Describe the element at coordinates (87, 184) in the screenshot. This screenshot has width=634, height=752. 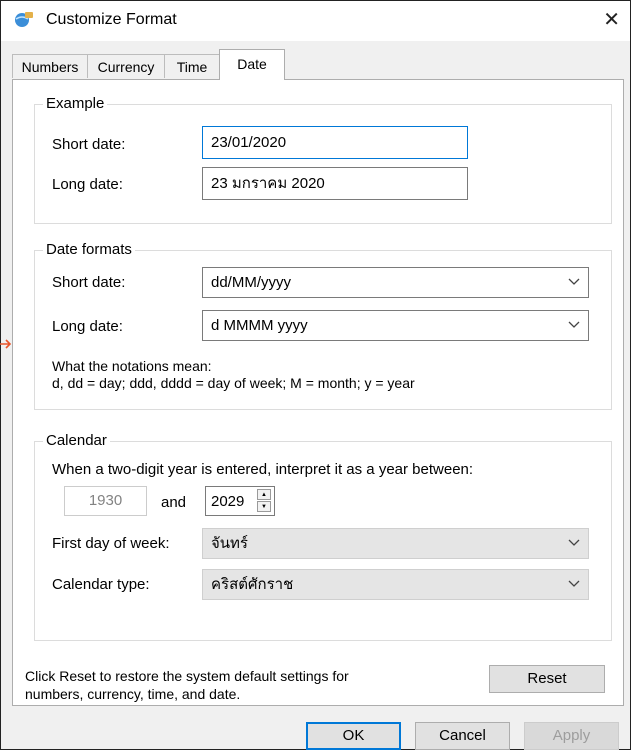
I see `example-long-date-label: Long date:` at that location.